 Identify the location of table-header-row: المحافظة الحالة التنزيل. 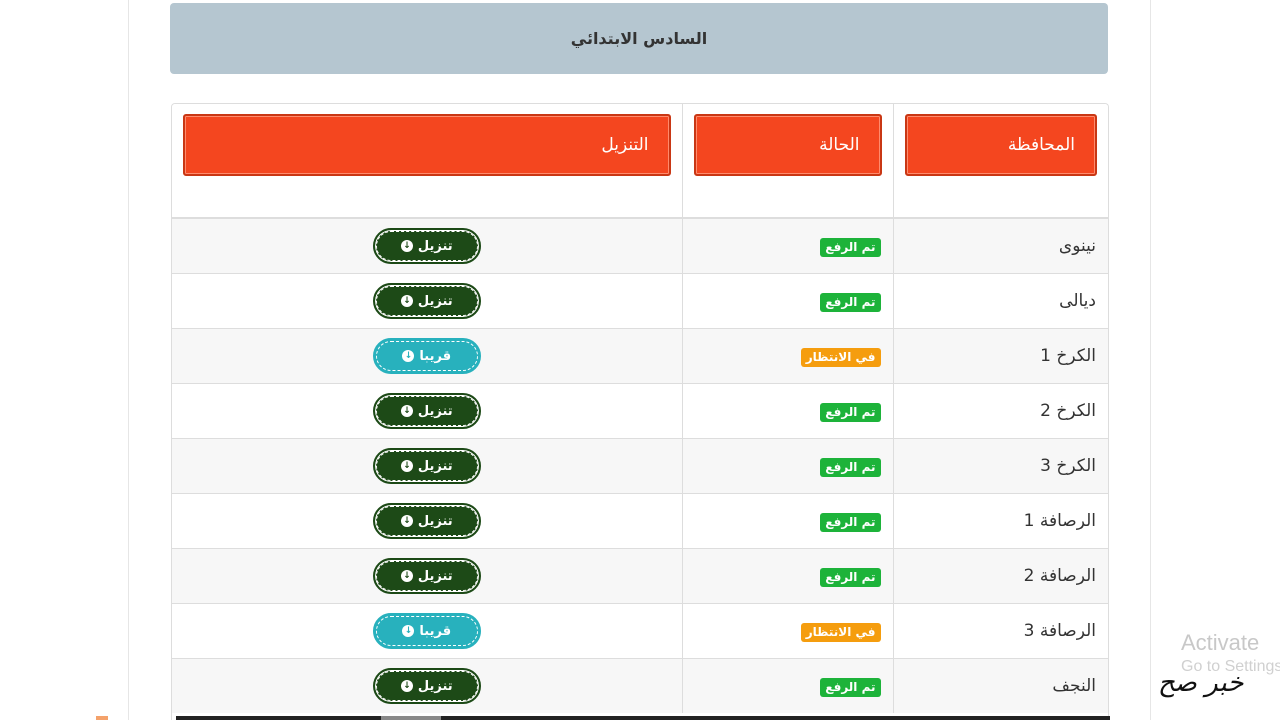
(640, 161).